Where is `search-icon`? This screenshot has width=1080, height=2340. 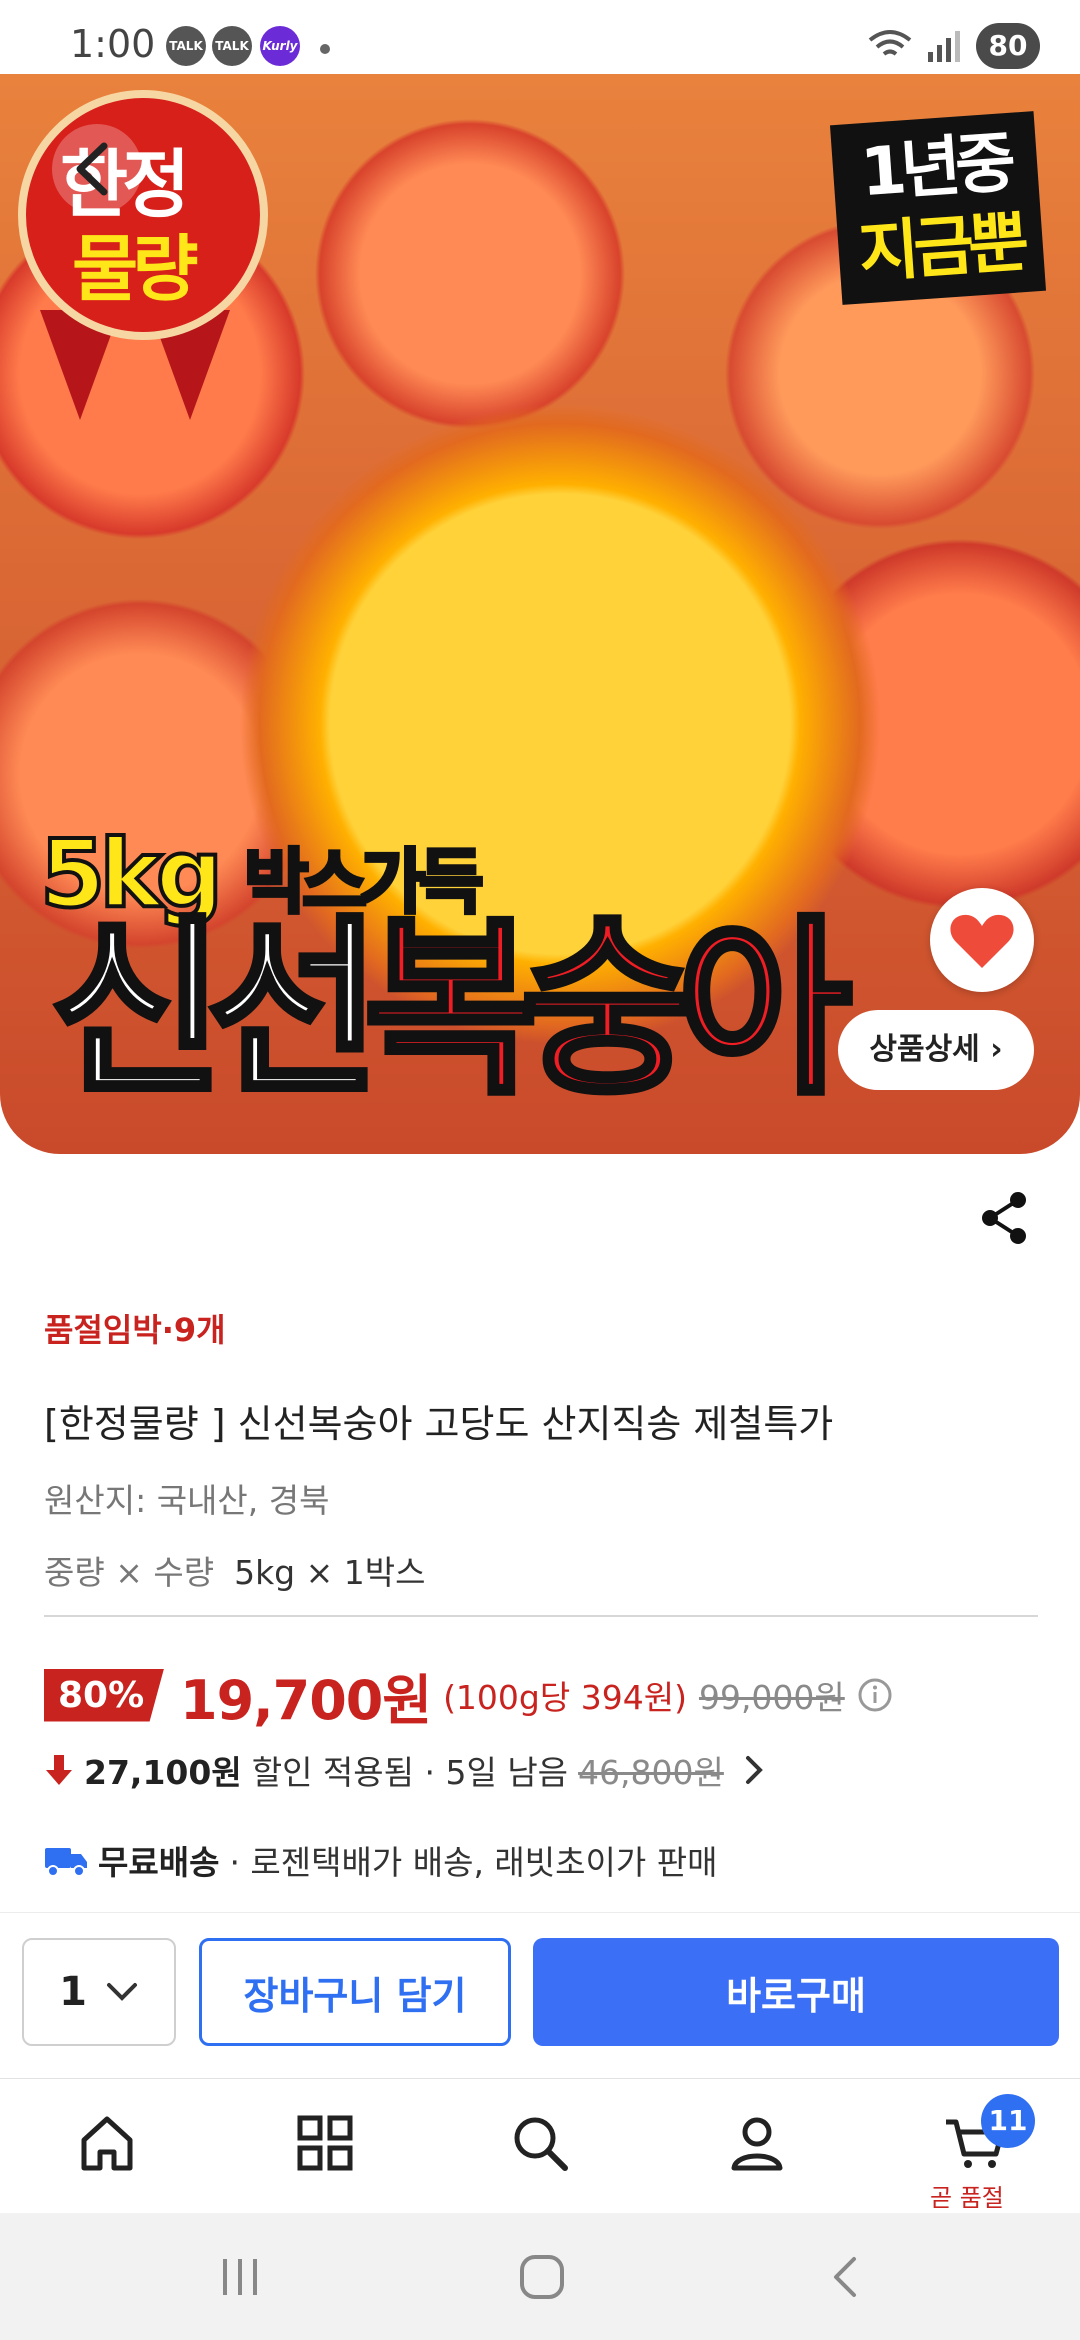 search-icon is located at coordinates (540, 2143).